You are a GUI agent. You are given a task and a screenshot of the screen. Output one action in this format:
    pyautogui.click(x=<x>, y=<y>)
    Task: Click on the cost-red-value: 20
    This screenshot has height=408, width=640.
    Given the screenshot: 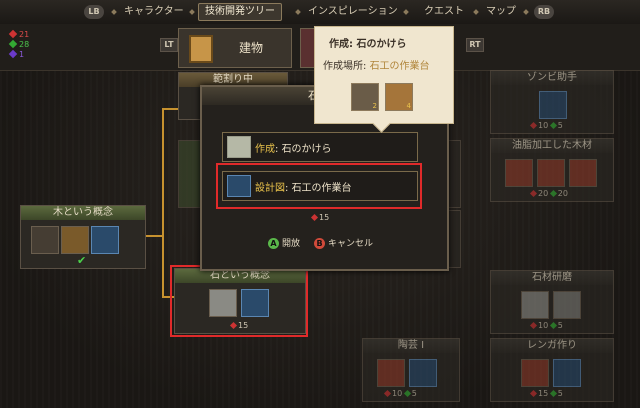 What is the action you would take?
    pyautogui.click(x=543, y=193)
    